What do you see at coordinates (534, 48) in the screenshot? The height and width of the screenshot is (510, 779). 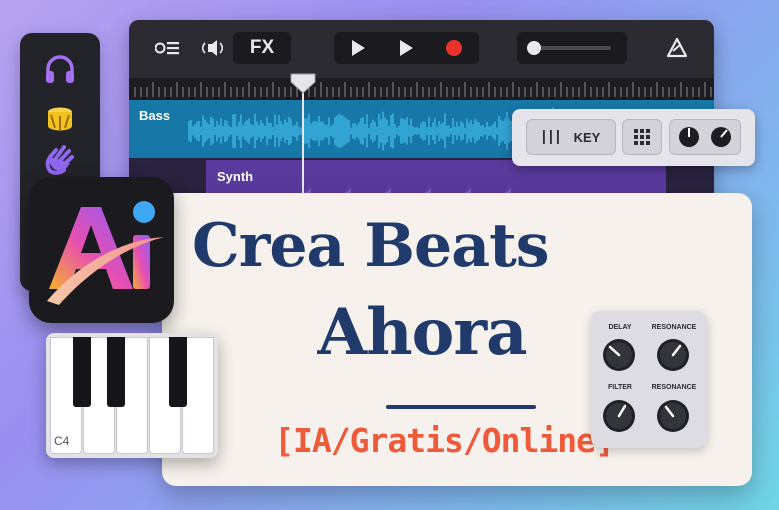 I see `slider-knob` at bounding box center [534, 48].